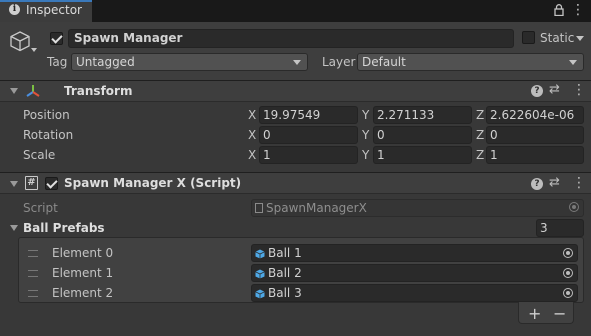 The height and width of the screenshot is (336, 591). Describe the element at coordinates (308, 115) in the screenshot. I see `position-x-field: 19.97549` at that location.